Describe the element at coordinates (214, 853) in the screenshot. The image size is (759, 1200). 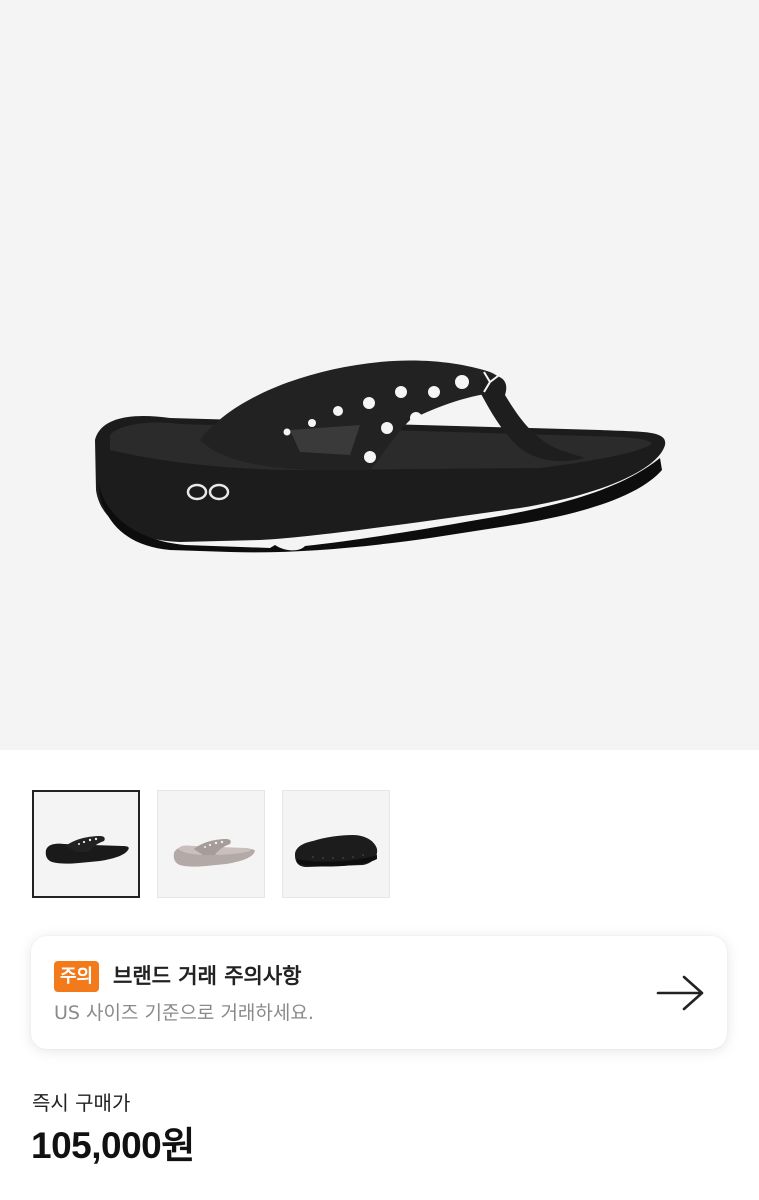
I see `taupe-flip-flop-thumbnail-image` at that location.